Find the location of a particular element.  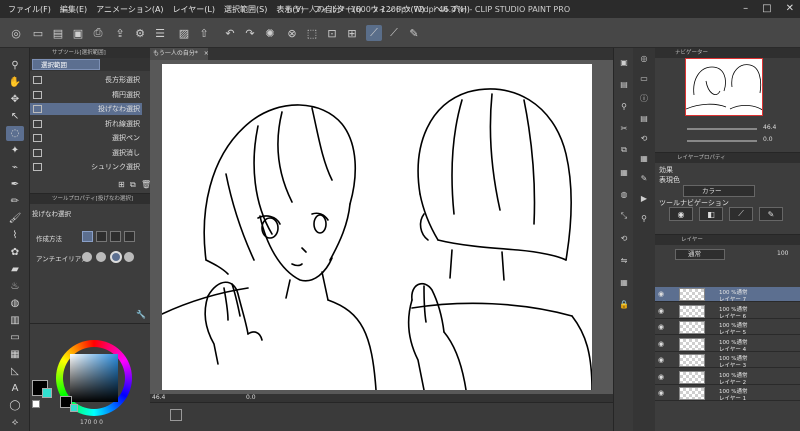

subtool-item: 選択消し is located at coordinates (86, 153).